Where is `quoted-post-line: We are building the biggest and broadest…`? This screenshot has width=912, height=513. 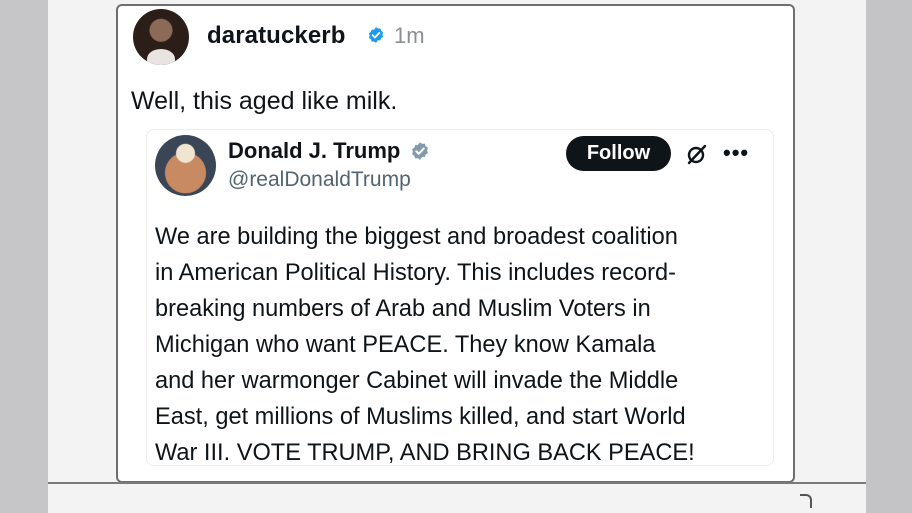 quoted-post-line: We are building the biggest and broadest… is located at coordinates (416, 237).